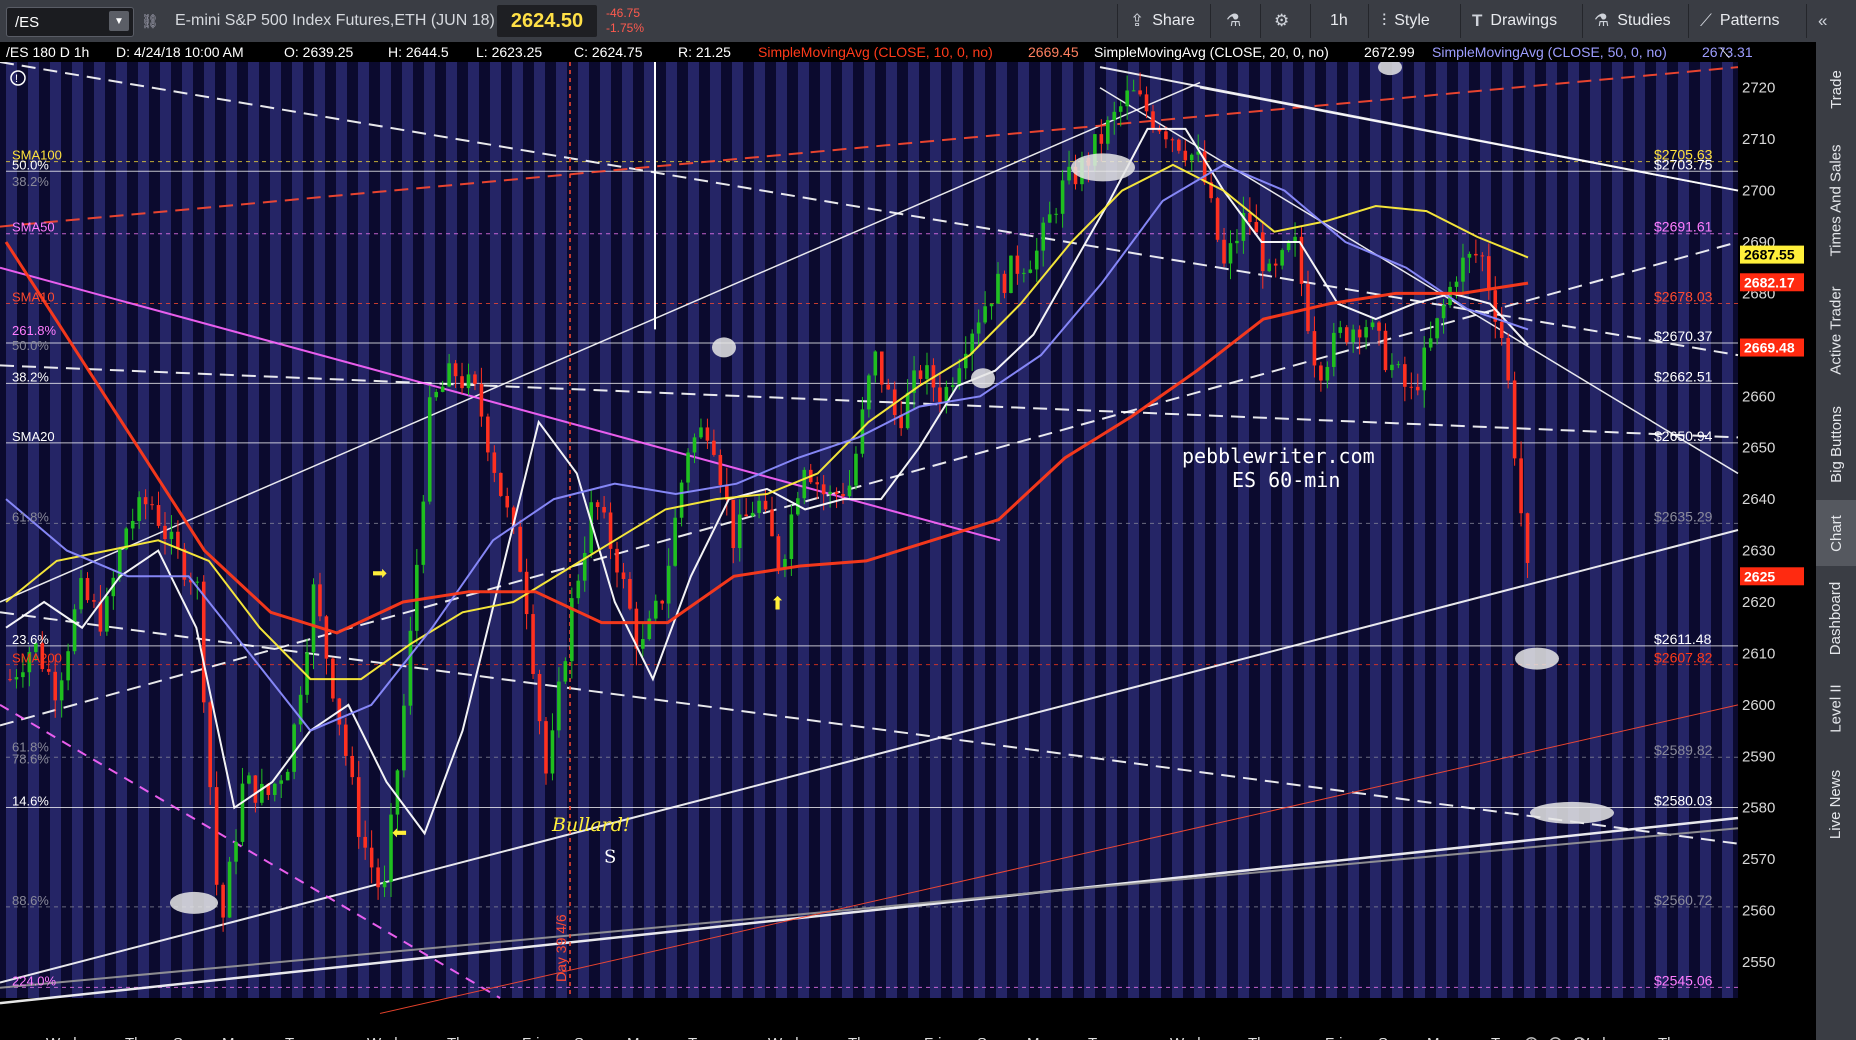 The height and width of the screenshot is (1040, 1856). Describe the element at coordinates (1836, 89) in the screenshot. I see `sidebar-tab-trade: Trade` at that location.